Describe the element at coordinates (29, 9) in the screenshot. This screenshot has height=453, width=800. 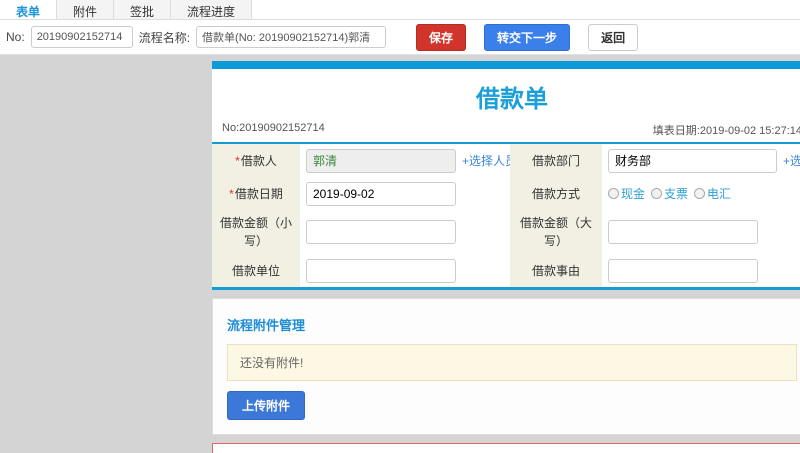
I see `tab-form: 表单` at that location.